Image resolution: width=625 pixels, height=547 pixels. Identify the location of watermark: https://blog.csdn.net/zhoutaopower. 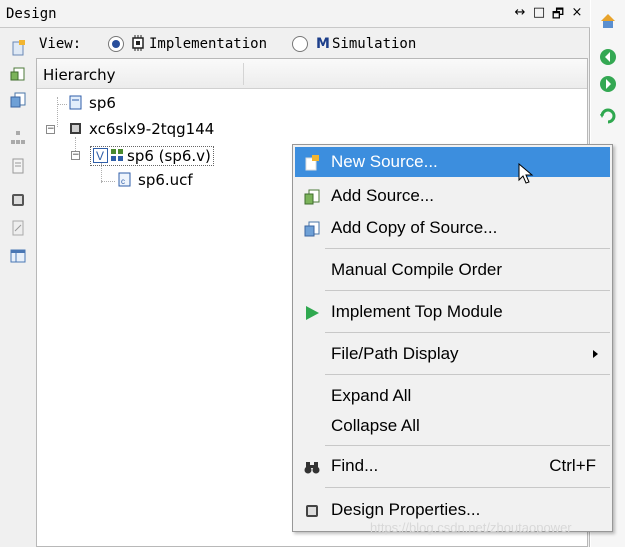
(471, 527).